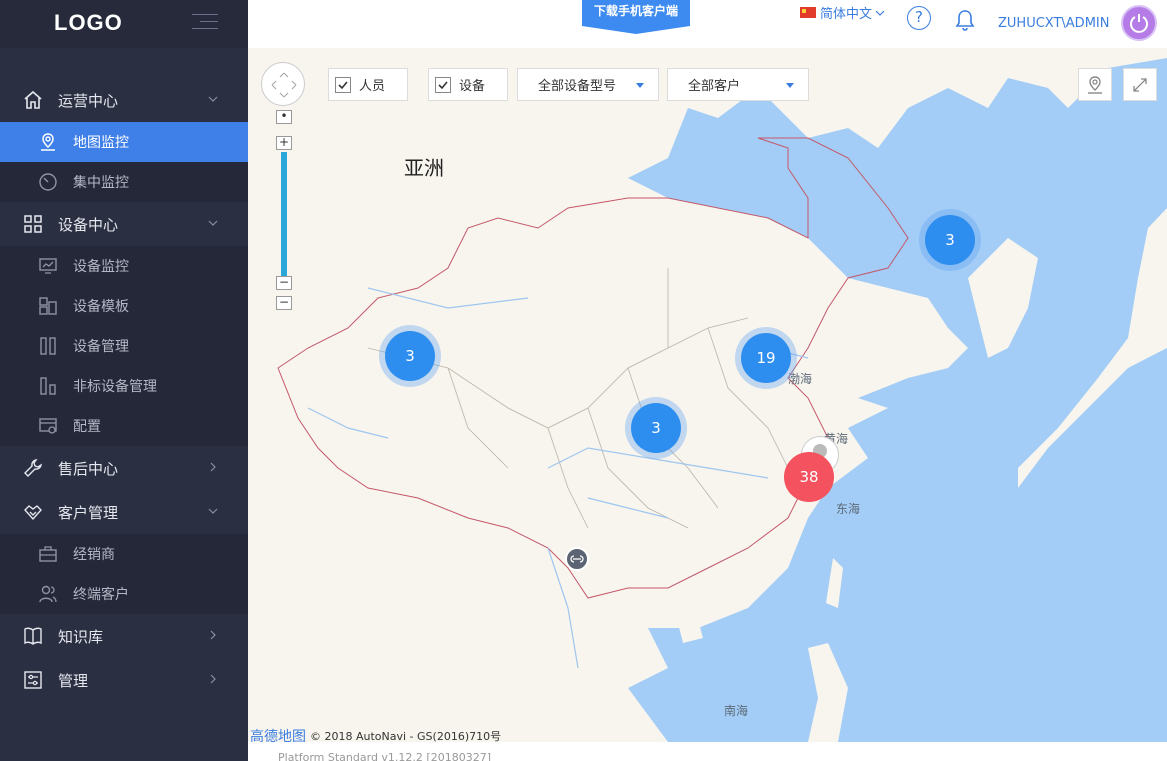  Describe the element at coordinates (48, 306) in the screenshot. I see `template-icon` at that location.